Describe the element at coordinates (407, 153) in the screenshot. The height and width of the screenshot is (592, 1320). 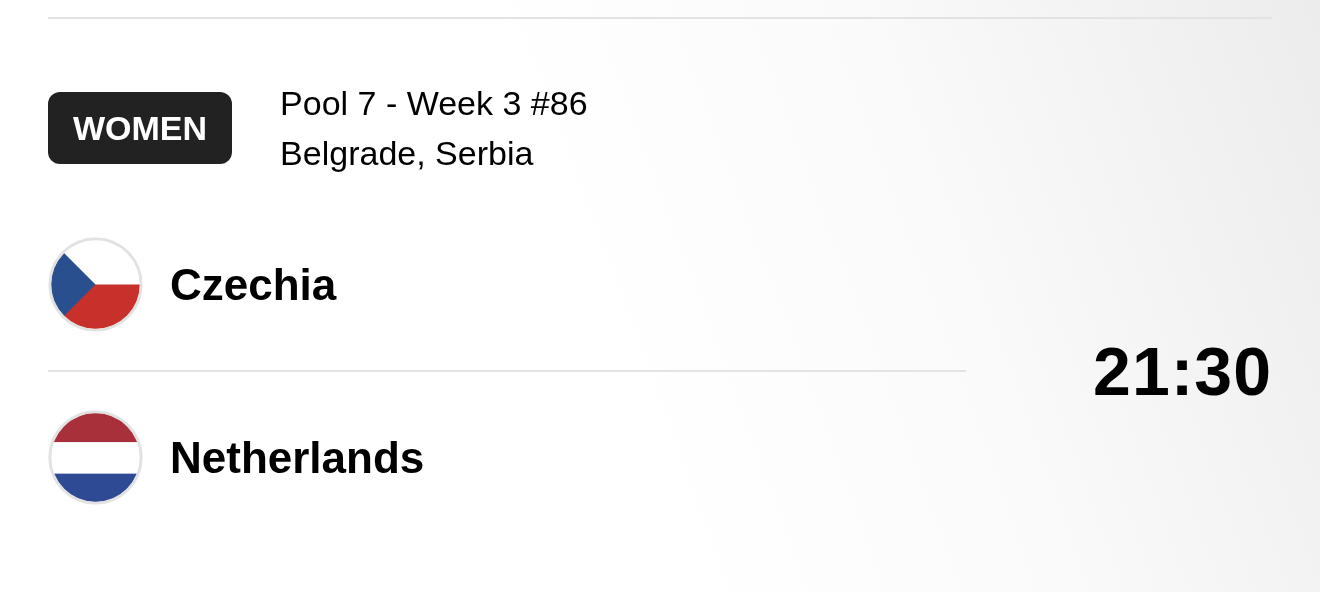
I see `venue-label: Belgrade, Serbia` at that location.